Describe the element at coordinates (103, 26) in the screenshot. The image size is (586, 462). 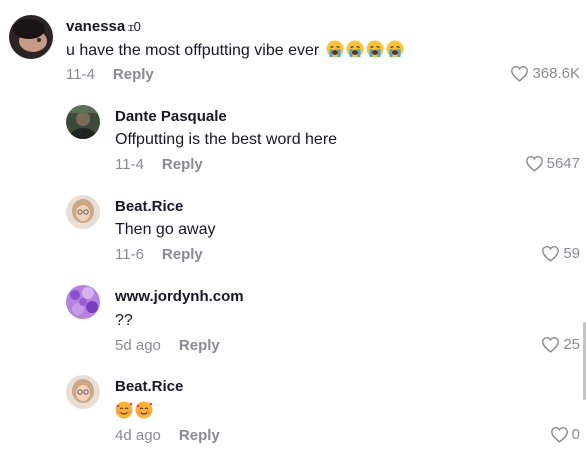
I see `username: vanessa ꮖ0` at that location.